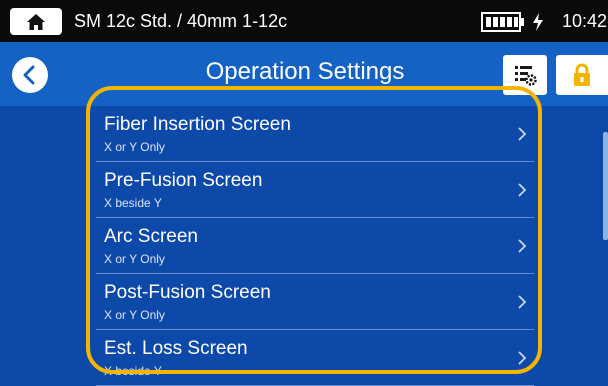 The image size is (608, 386). I want to click on lock-button, so click(582, 75).